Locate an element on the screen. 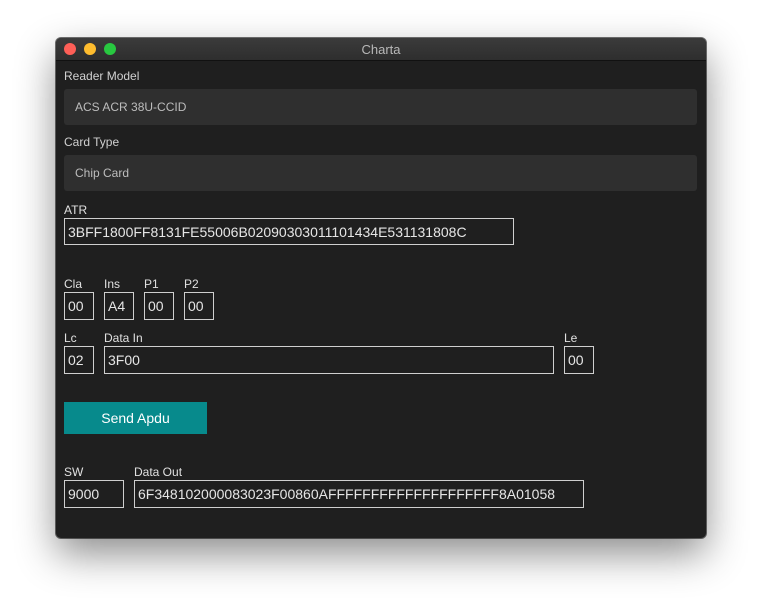 This screenshot has width=762, height=612. ins-label: Ins is located at coordinates (112, 284).